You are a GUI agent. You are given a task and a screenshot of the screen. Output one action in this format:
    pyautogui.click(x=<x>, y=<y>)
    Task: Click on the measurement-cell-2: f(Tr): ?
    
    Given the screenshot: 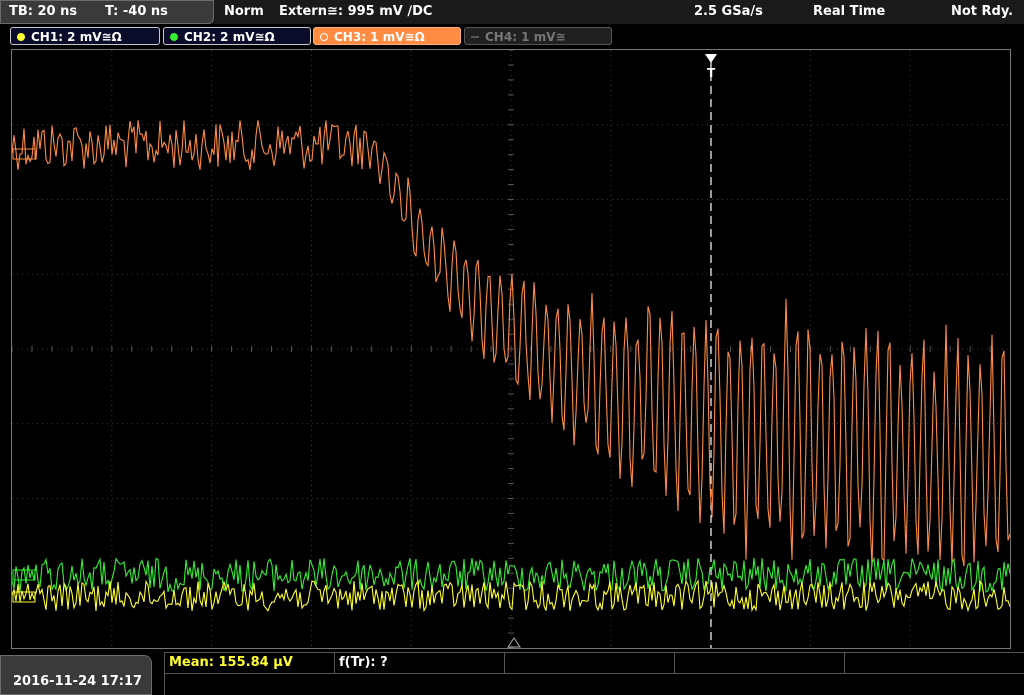 What is the action you would take?
    pyautogui.click(x=420, y=663)
    